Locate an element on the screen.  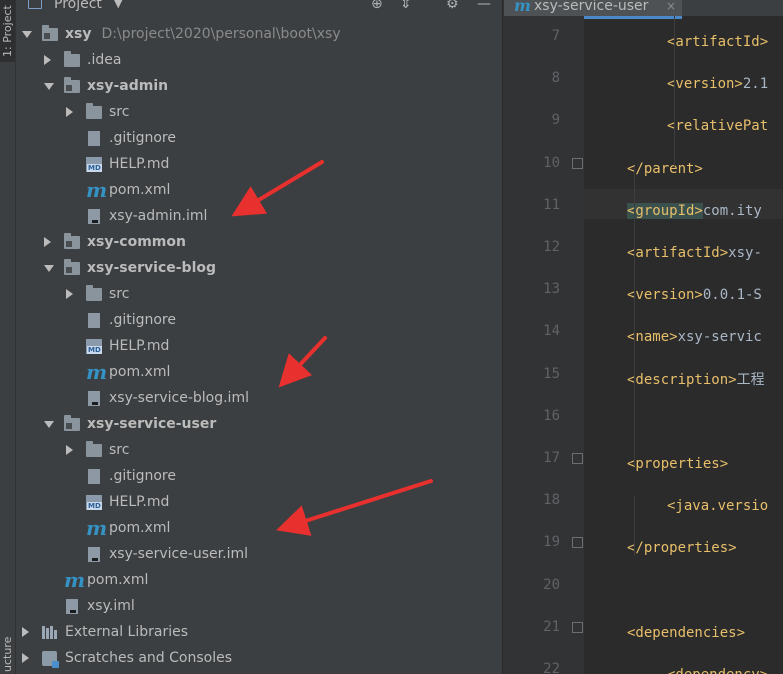
structure-tool-tab: ucture is located at coordinates (7, 654).